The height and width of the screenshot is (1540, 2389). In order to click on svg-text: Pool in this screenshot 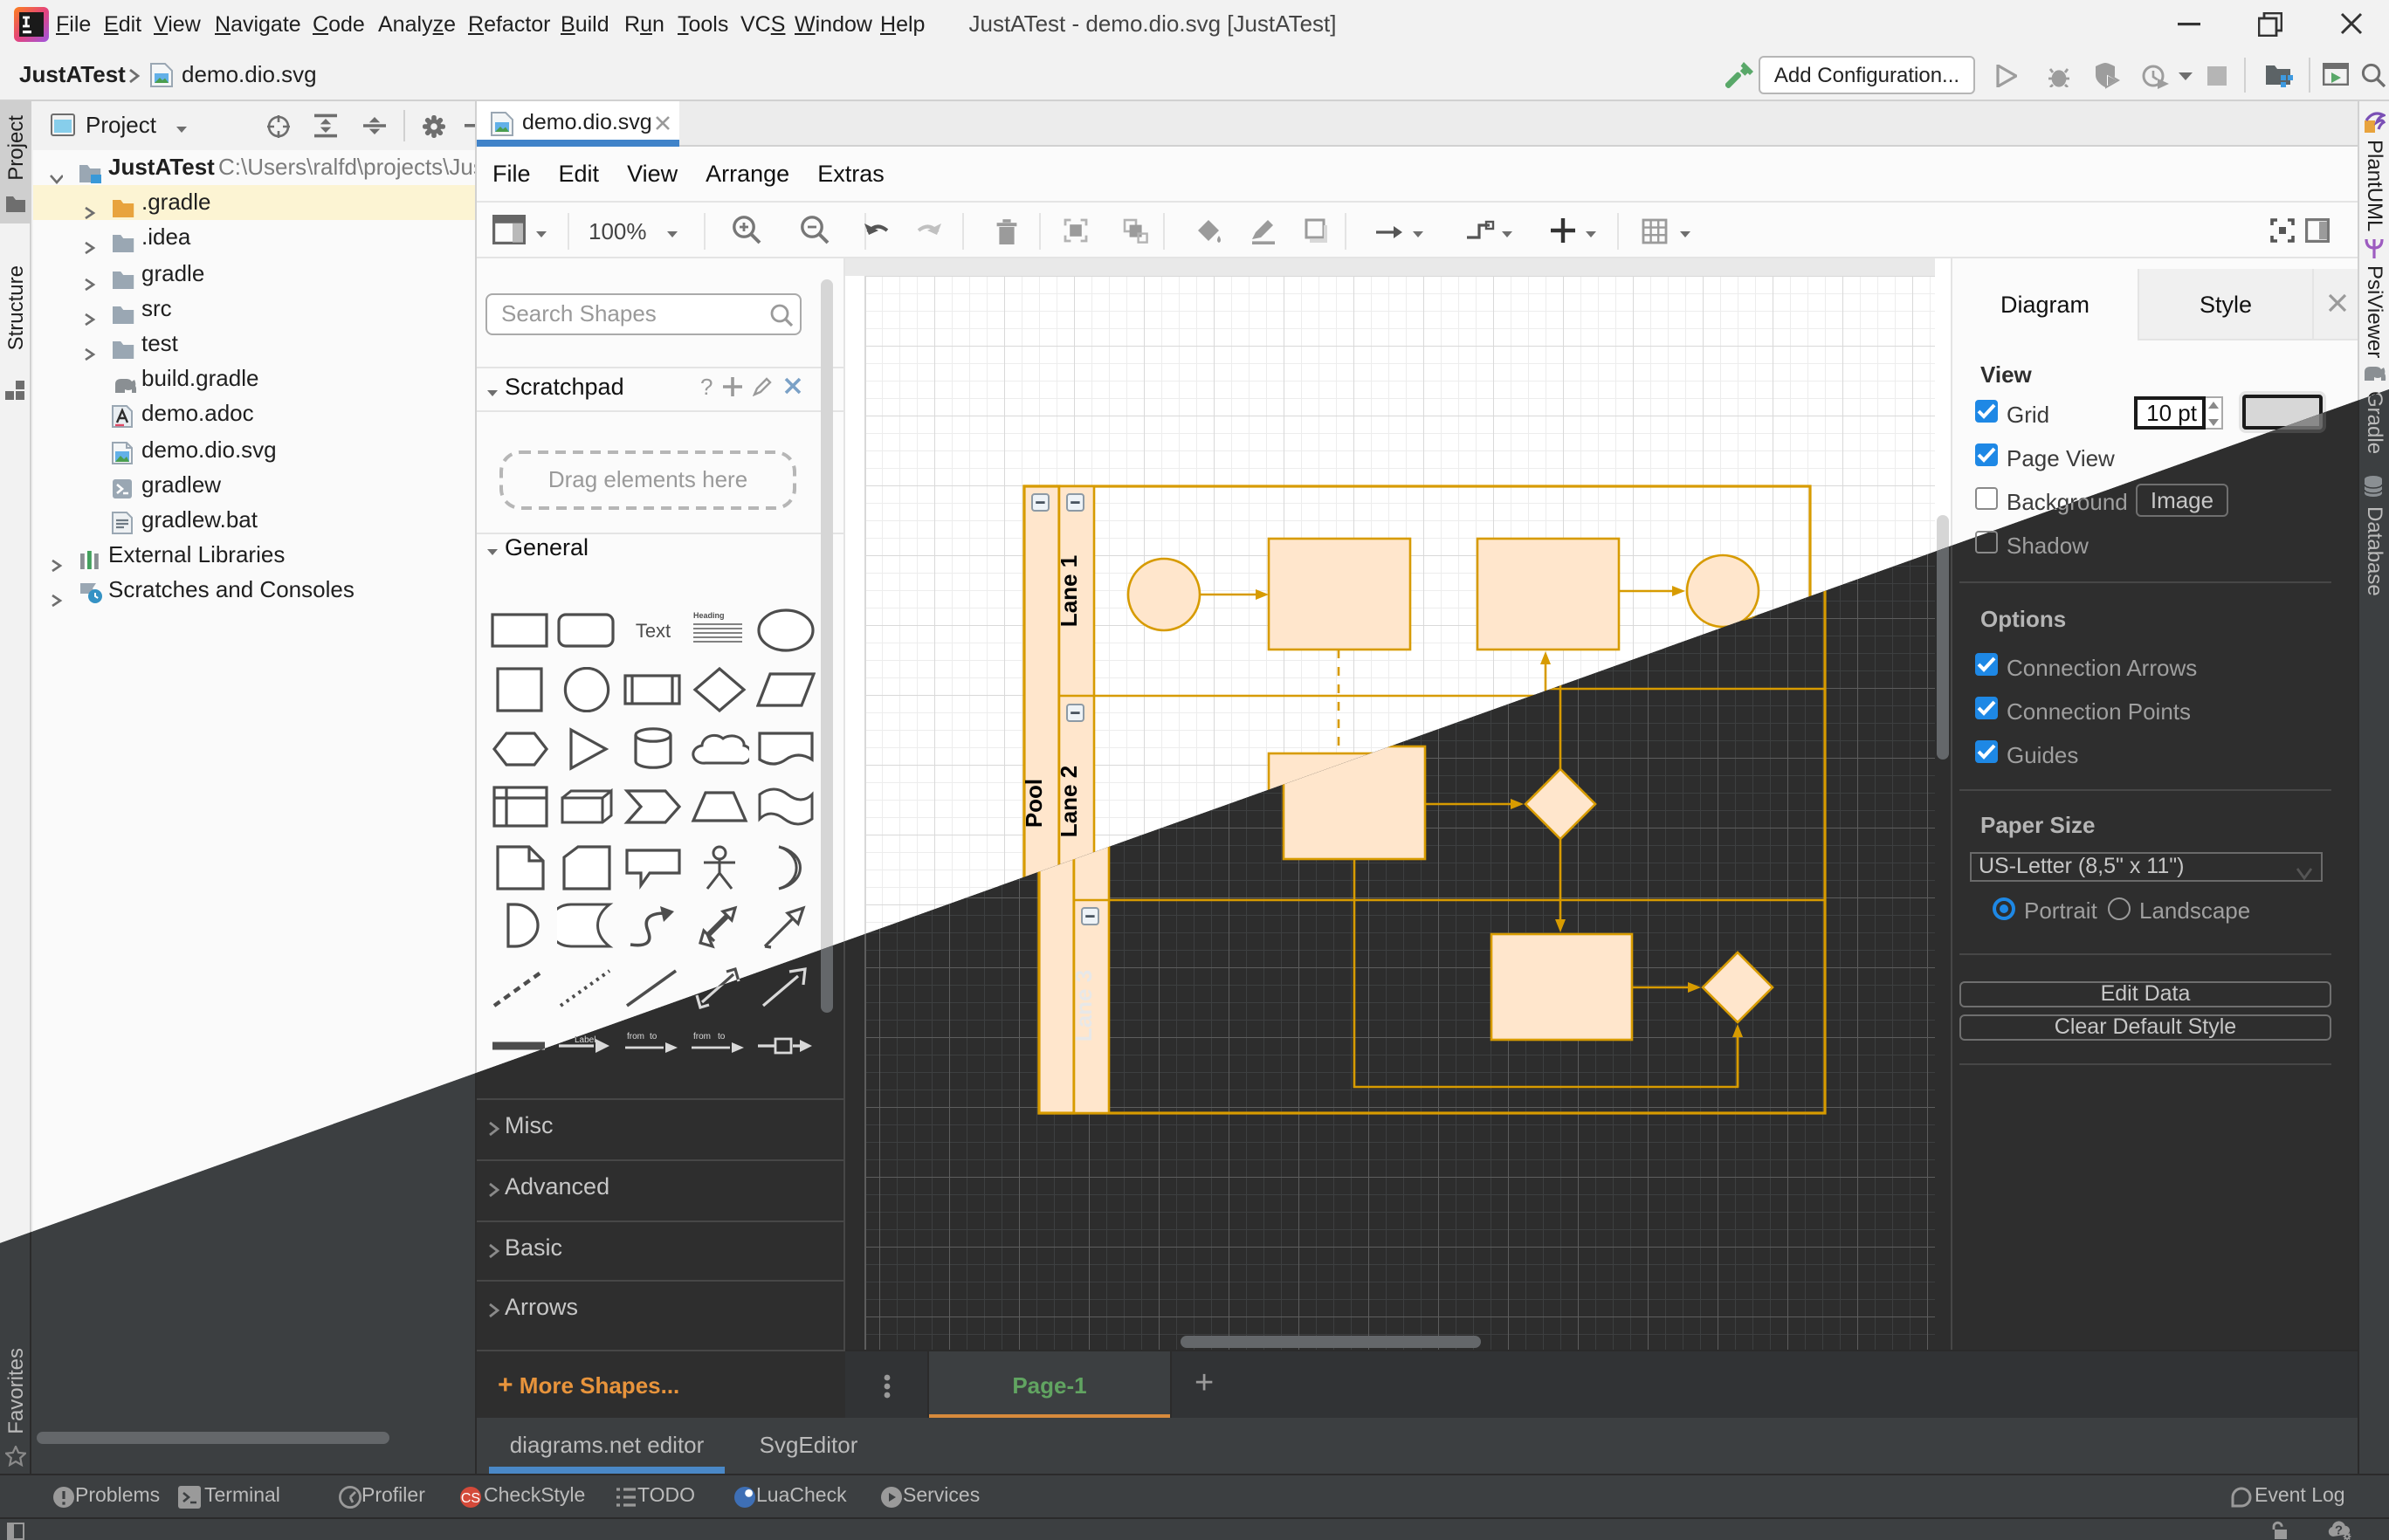, I will do `click(1034, 803)`.